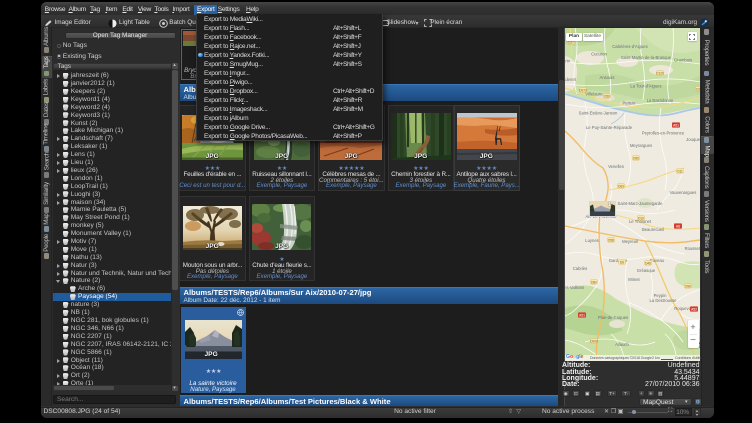 Image resolution: width=752 pixels, height=423 pixels. Describe the element at coordinates (657, 260) in the screenshot. I see `svg-text: Fuveau` at that location.